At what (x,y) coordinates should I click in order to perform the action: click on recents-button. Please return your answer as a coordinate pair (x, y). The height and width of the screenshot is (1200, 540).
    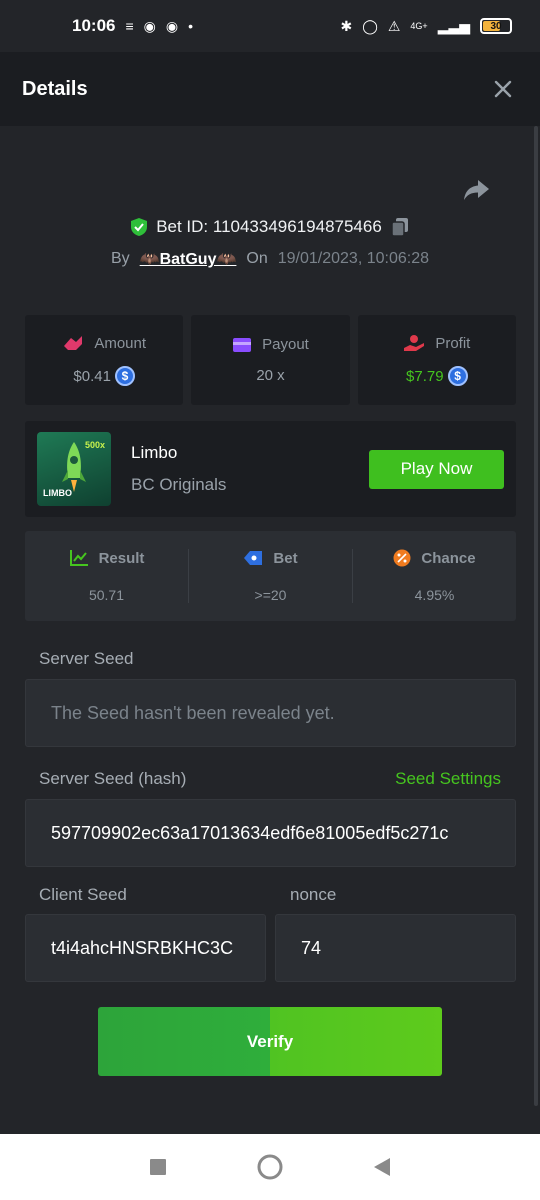
    Looking at the image, I should click on (158, 1167).